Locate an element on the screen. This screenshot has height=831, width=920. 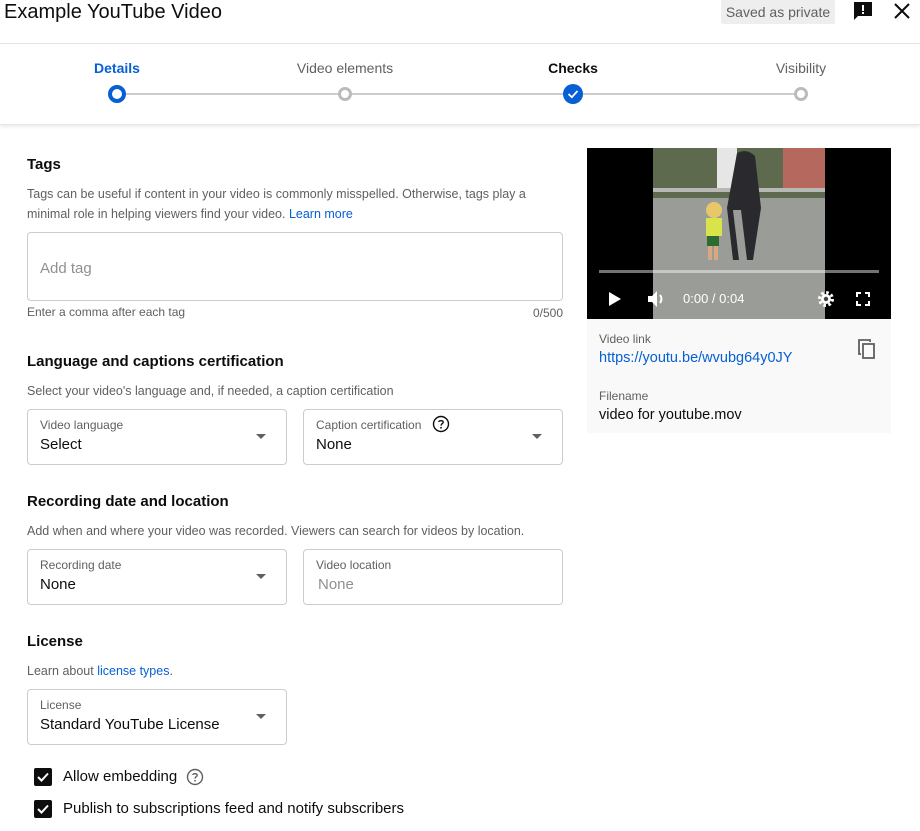
license-learn-suffix: . is located at coordinates (171, 671).